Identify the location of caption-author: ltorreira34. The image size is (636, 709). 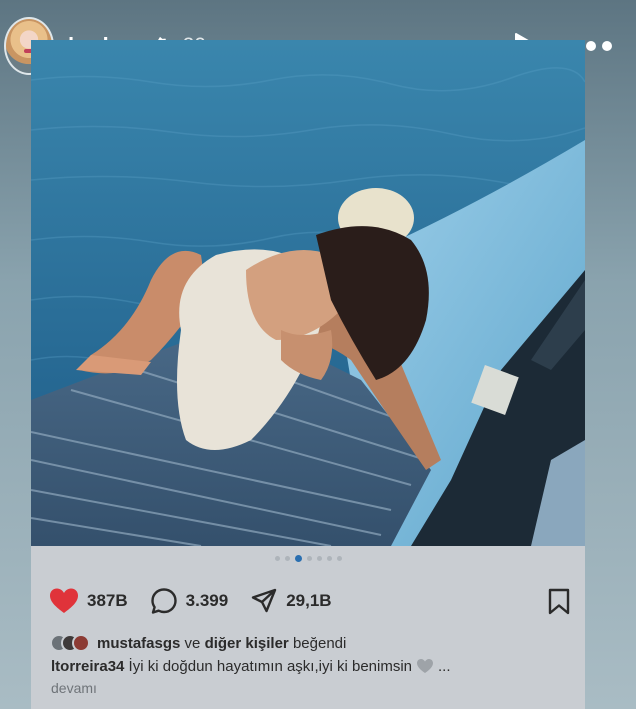
(87, 666).